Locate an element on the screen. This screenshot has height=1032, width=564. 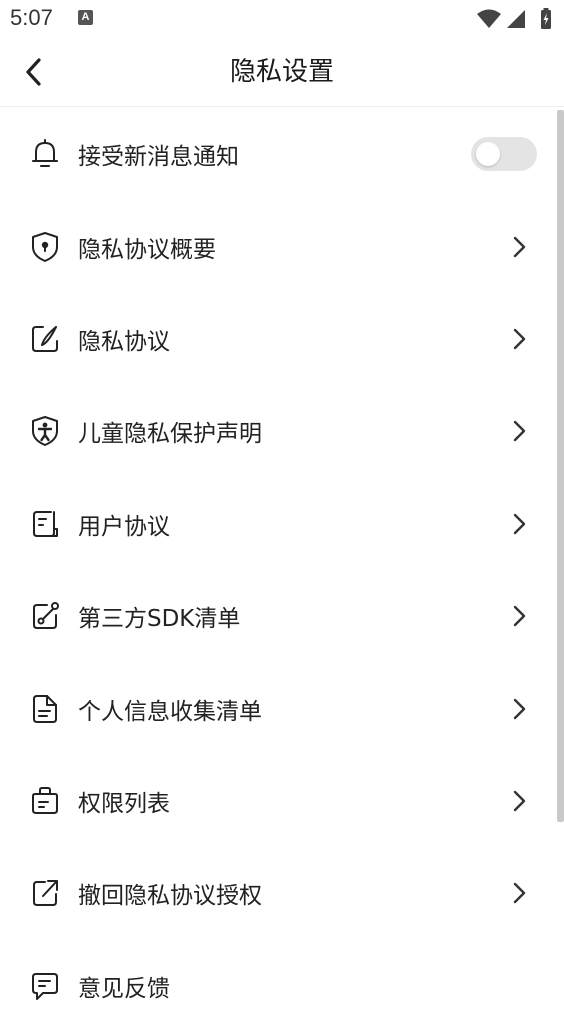
row-label: 个人信息收集清单 is located at coordinates (170, 711).